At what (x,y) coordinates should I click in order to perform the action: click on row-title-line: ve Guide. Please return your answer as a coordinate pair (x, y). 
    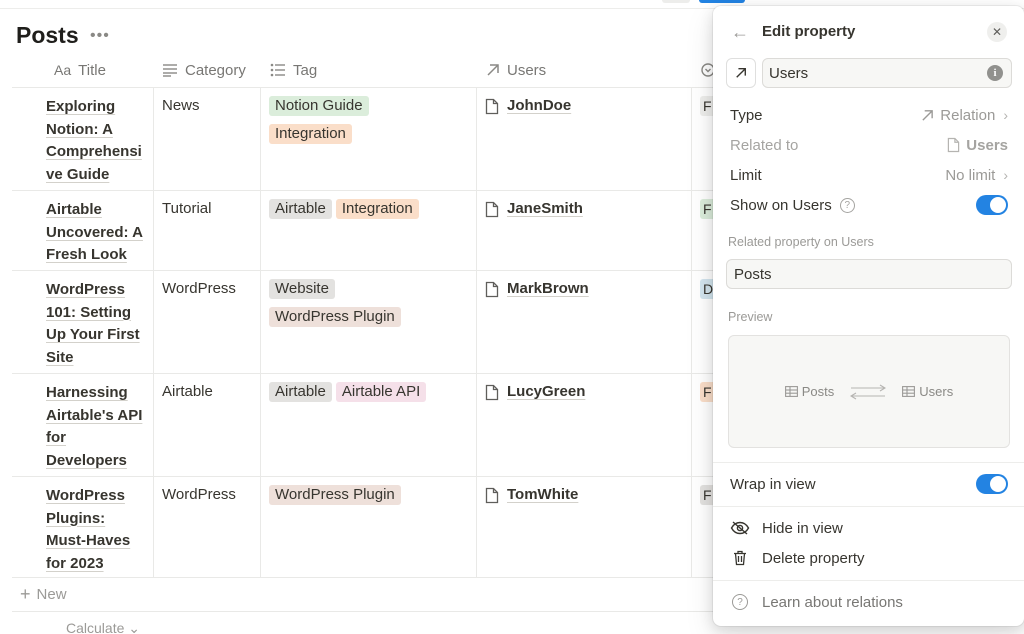
    Looking at the image, I should click on (78, 174).